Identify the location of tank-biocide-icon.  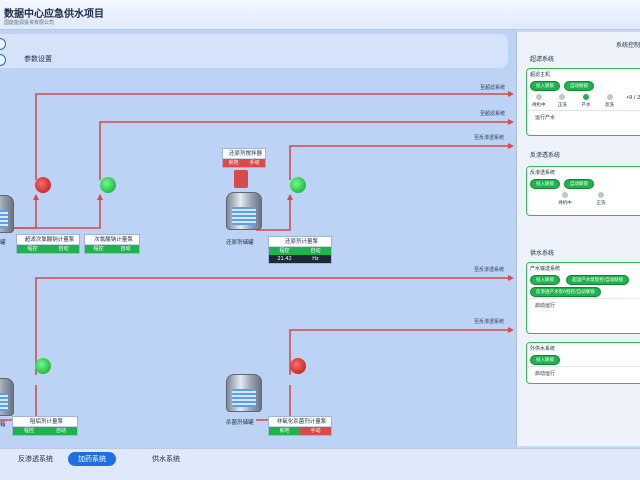
(244, 393).